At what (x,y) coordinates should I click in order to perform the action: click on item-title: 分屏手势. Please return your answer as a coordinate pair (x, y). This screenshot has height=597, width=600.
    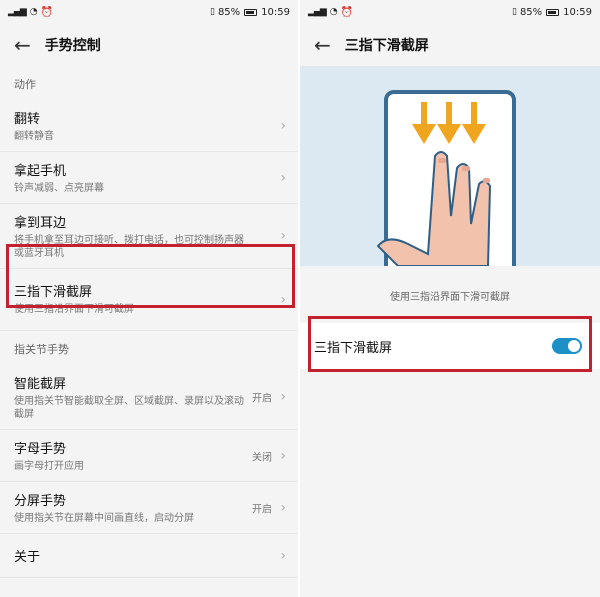
    Looking at the image, I should click on (40, 501).